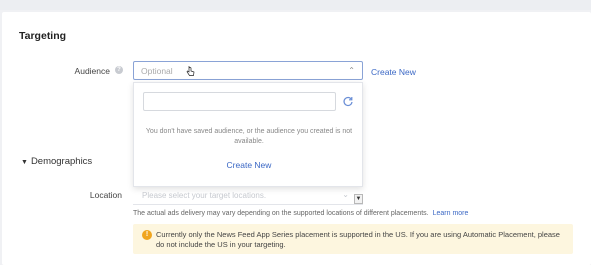 This screenshot has width=591, height=265. I want to click on demographics-title: Demographics, so click(61, 161).